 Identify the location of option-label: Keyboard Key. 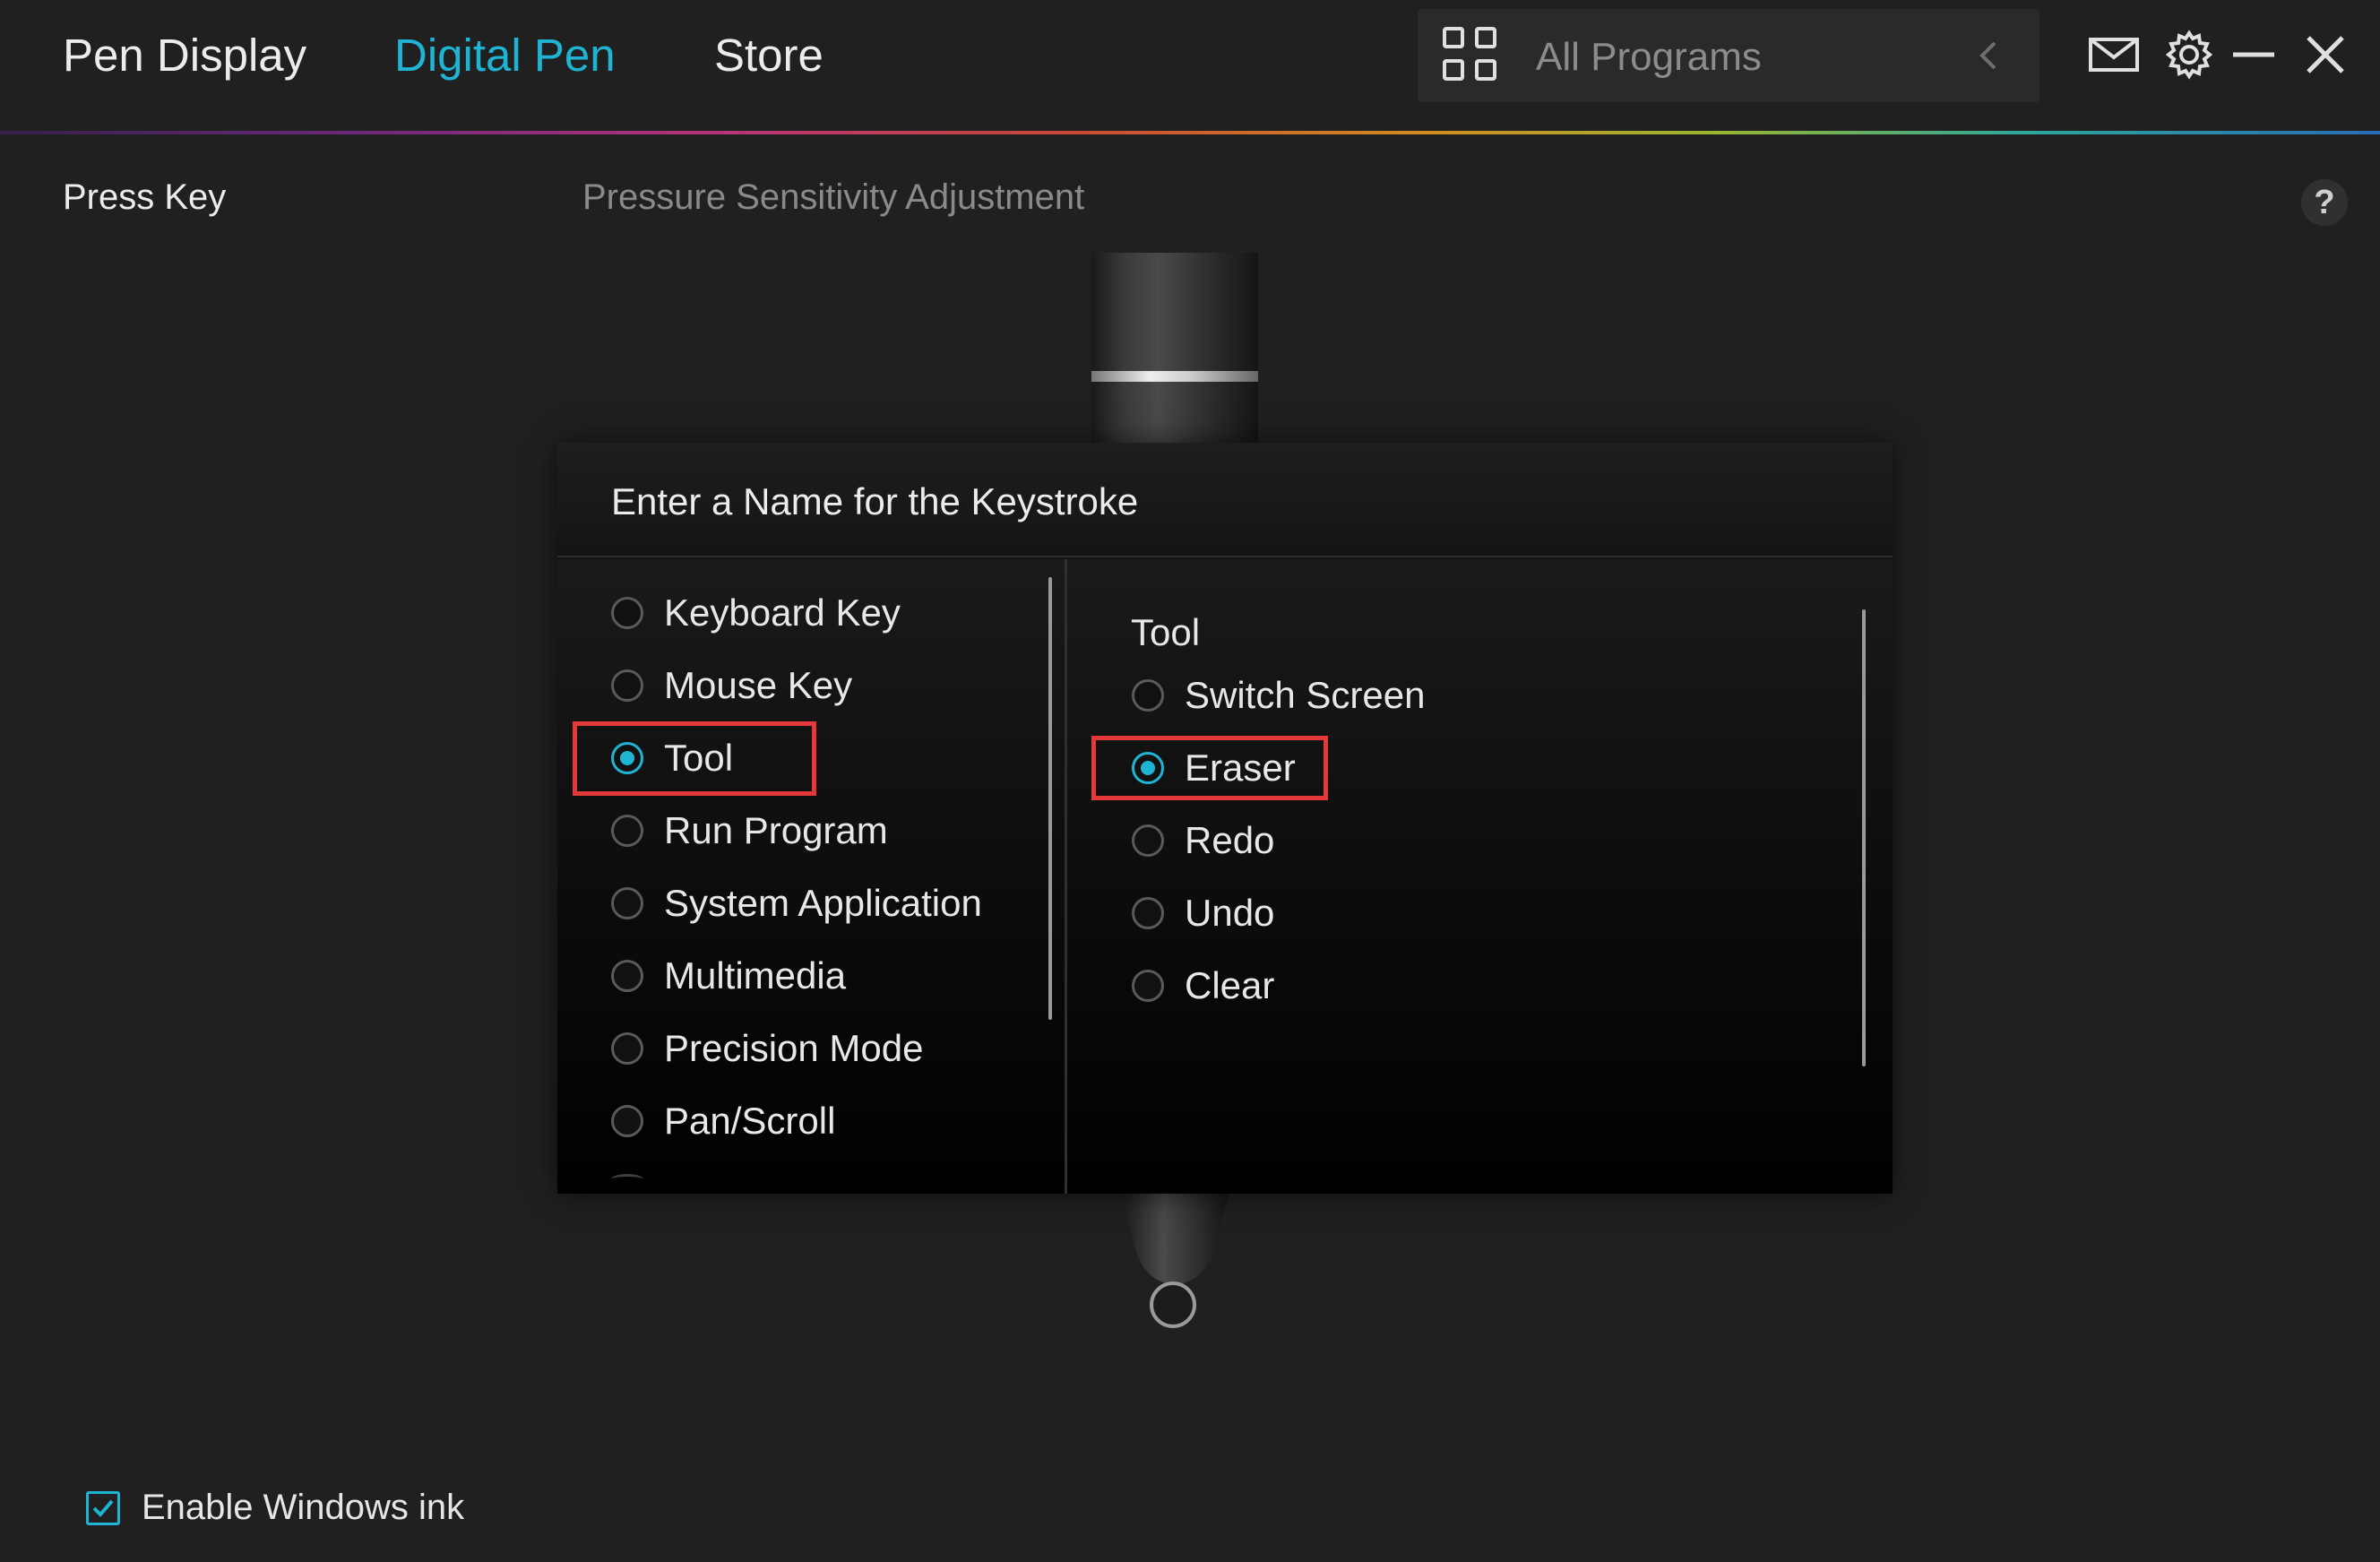
(783, 612).